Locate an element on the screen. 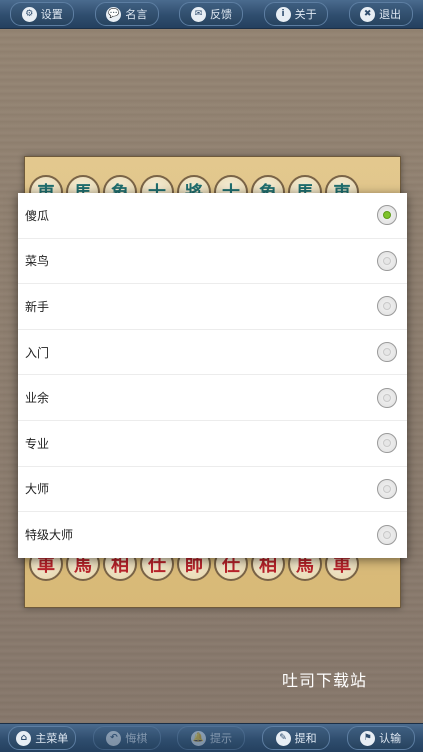  quotes-label: 名言 is located at coordinates (136, 14).